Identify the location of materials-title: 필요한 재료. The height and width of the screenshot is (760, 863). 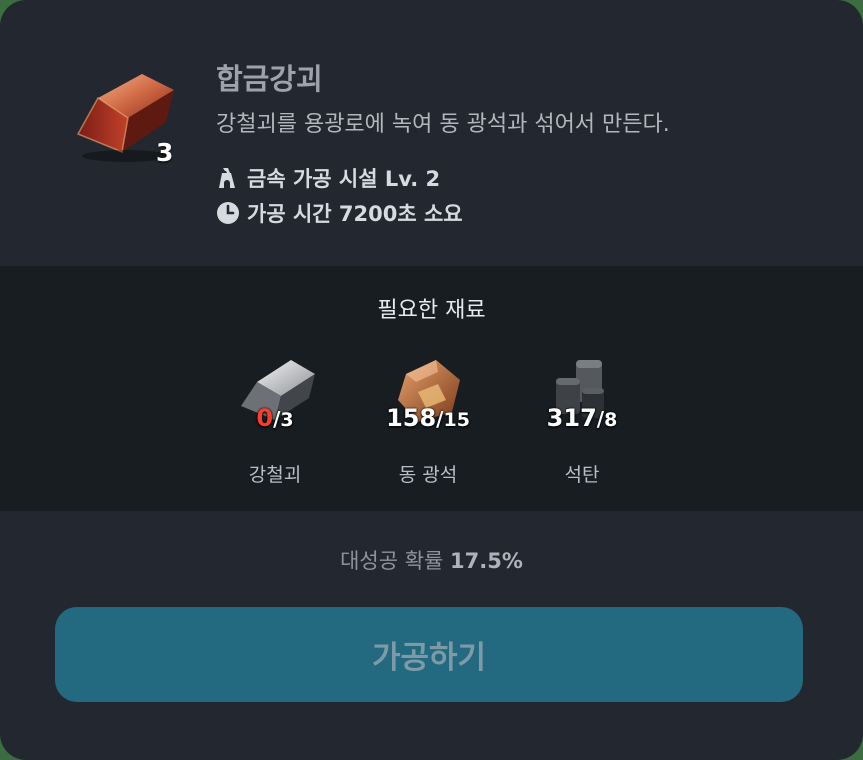
(431, 310).